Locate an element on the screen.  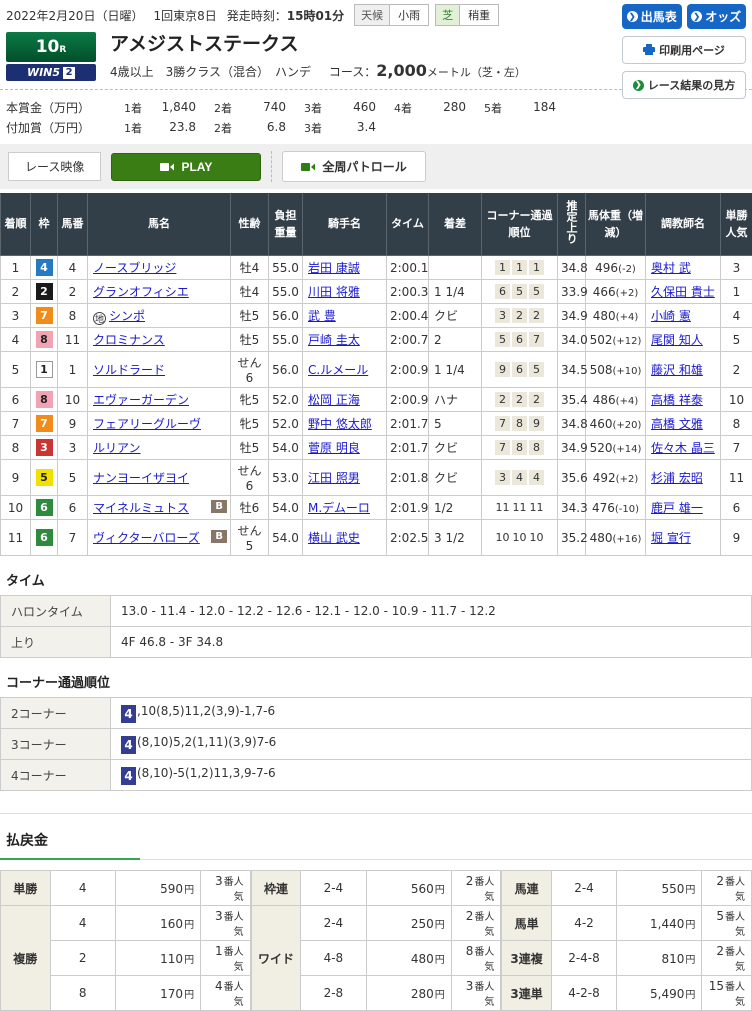
horse-name-link: ヴィクターバローズ is located at coordinates (146, 538).